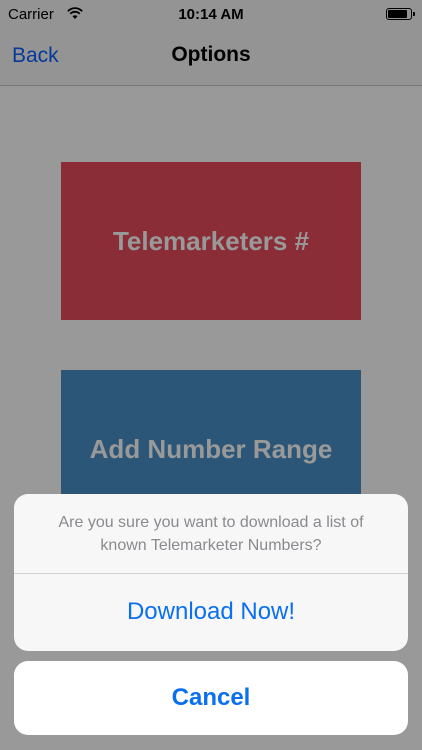 This screenshot has height=750, width=422. What do you see at coordinates (211, 698) in the screenshot?
I see `cancel-button: Cancel` at bounding box center [211, 698].